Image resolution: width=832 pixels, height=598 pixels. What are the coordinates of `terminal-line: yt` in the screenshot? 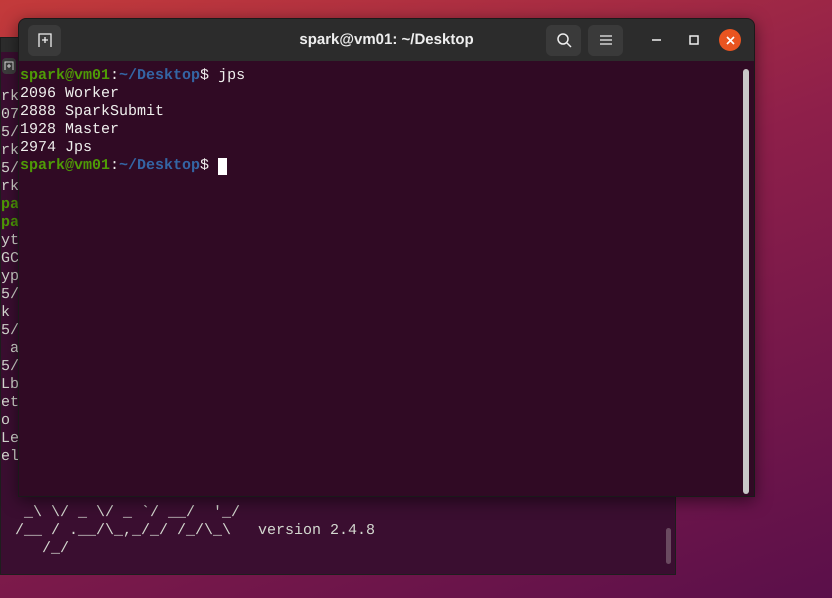 It's located at (10, 241).